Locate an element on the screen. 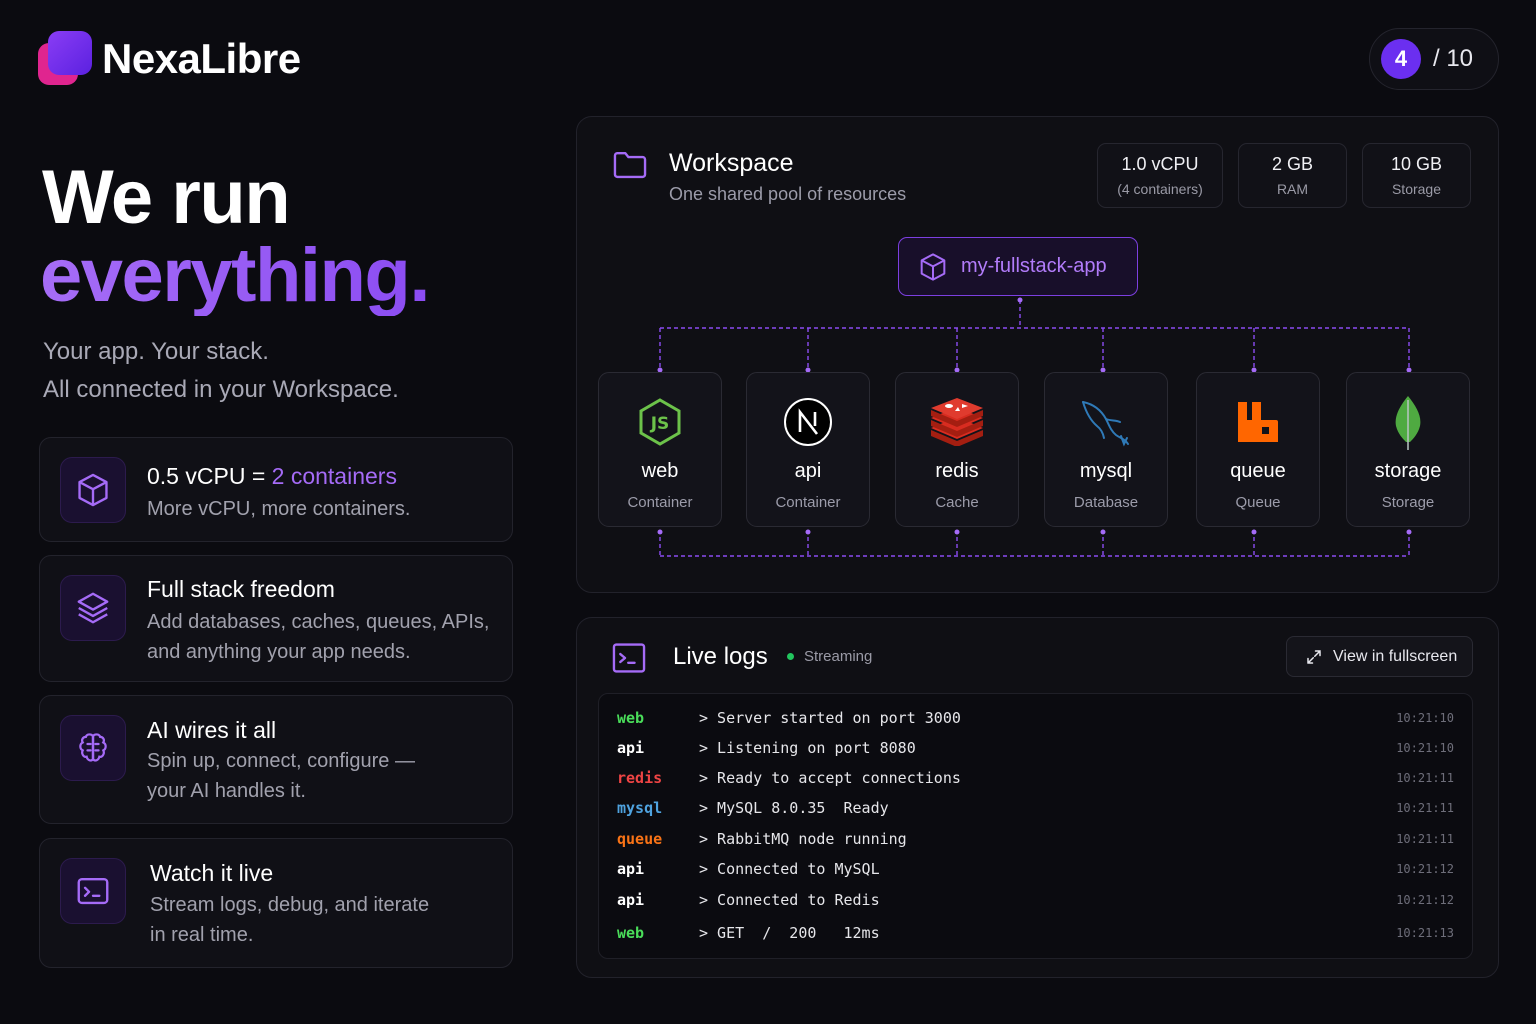 The image size is (1536, 1024). status-dot is located at coordinates (790, 656).